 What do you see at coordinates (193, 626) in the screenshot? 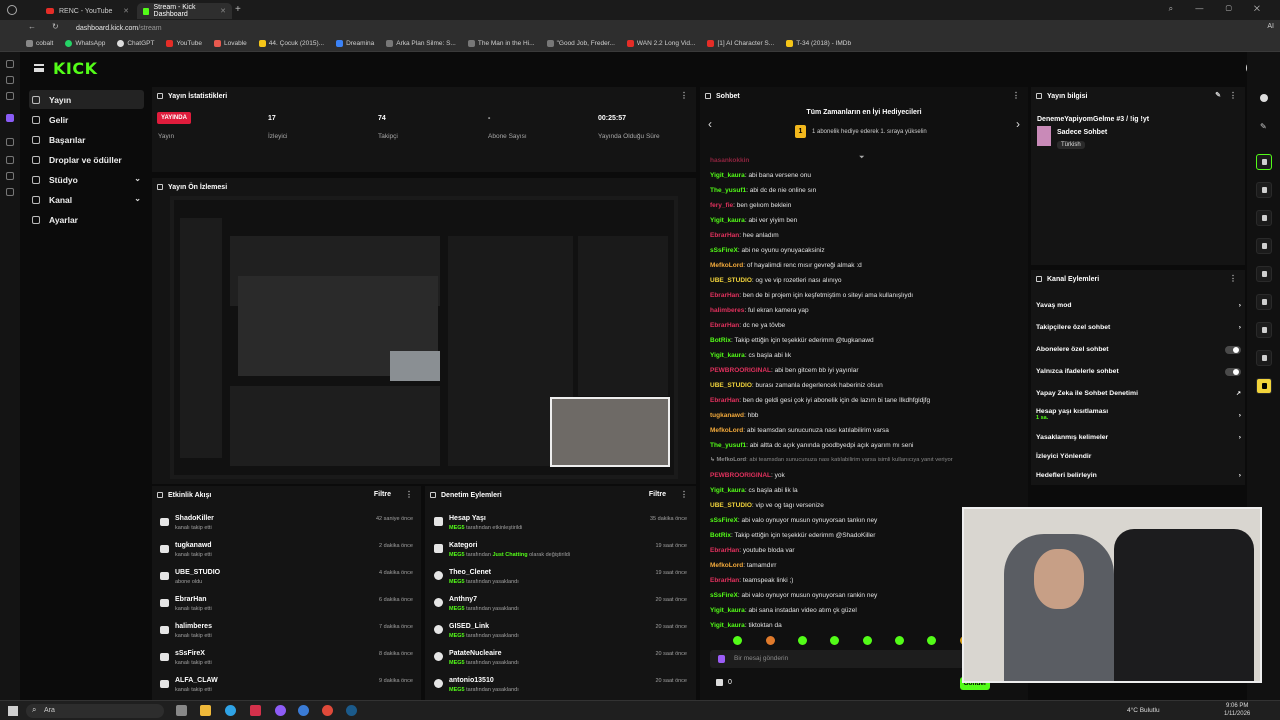
I see `feed-user: halimberes` at bounding box center [193, 626].